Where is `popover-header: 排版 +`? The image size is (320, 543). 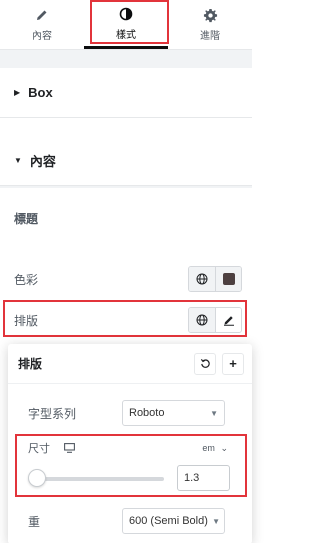 popover-header: 排版 + is located at coordinates (130, 364).